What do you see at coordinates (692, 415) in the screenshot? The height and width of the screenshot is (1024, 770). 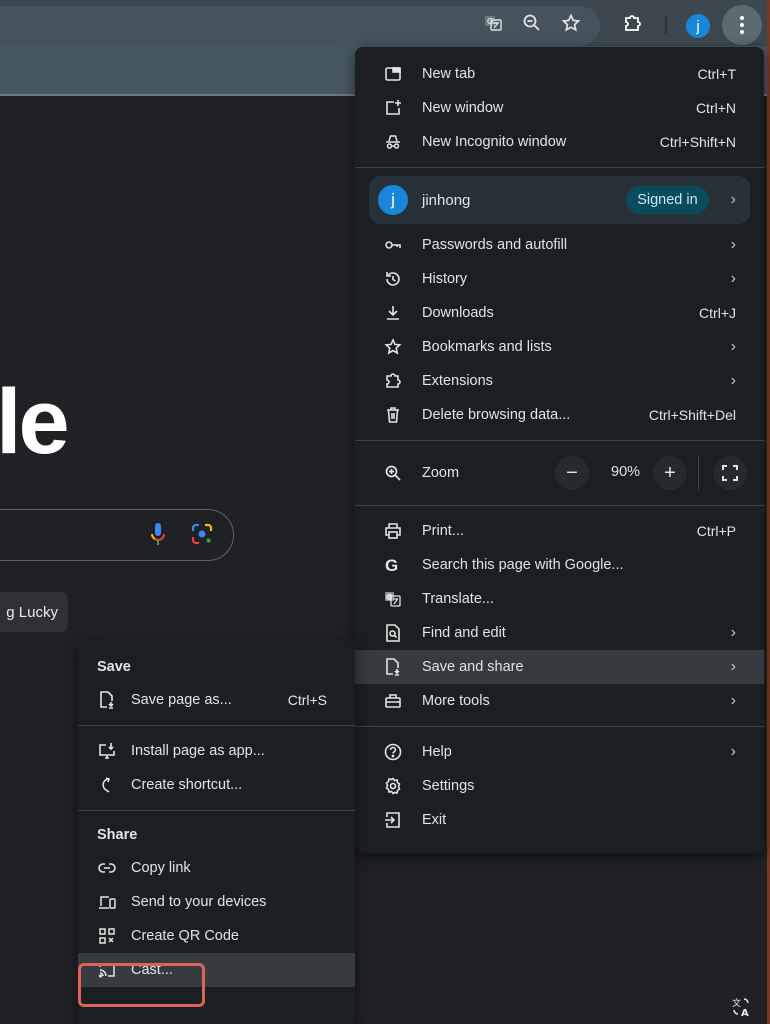 I see `shortcut-label: Ctrl+Shift+Del` at bounding box center [692, 415].